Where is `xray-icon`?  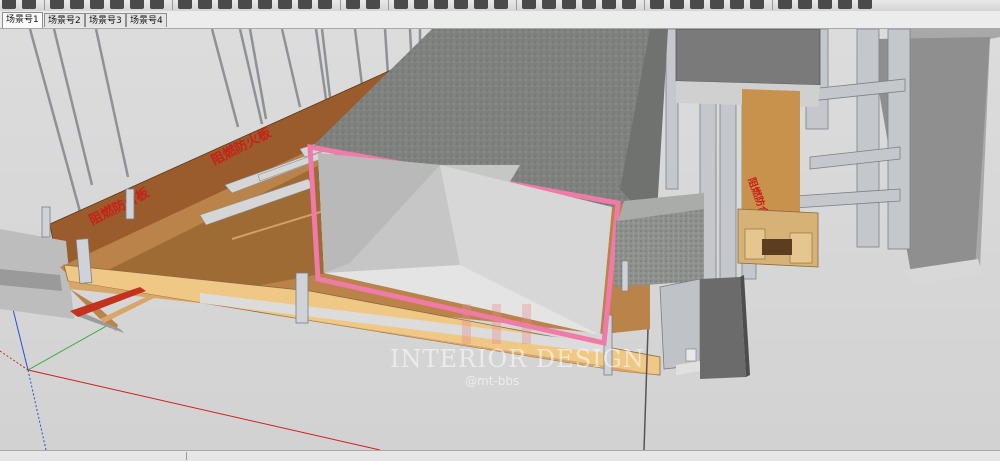 xray-icon is located at coordinates (657, 4).